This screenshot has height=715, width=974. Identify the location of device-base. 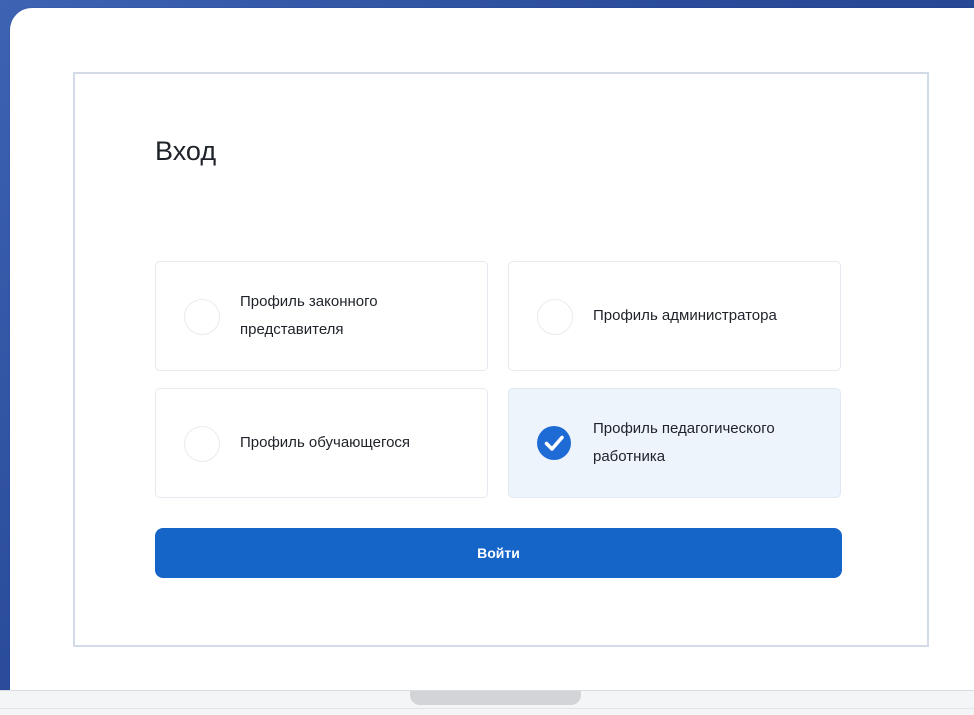
(487, 702).